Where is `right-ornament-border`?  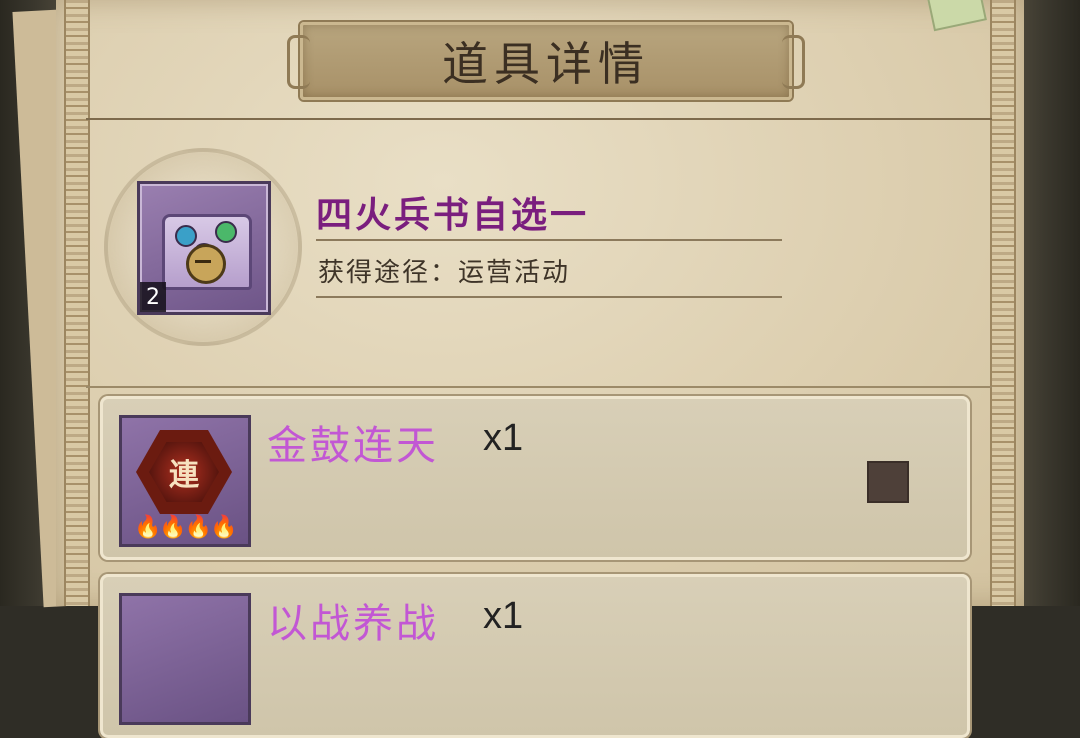 right-ornament-border is located at coordinates (1003, 303).